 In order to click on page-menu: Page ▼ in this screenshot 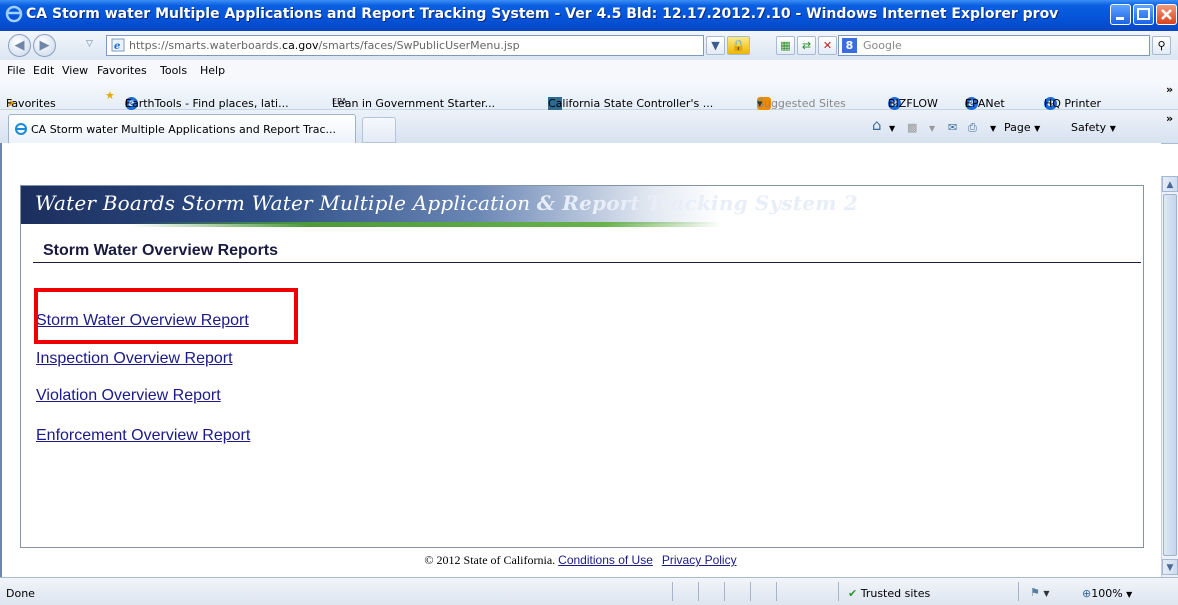, I will do `click(1022, 127)`.